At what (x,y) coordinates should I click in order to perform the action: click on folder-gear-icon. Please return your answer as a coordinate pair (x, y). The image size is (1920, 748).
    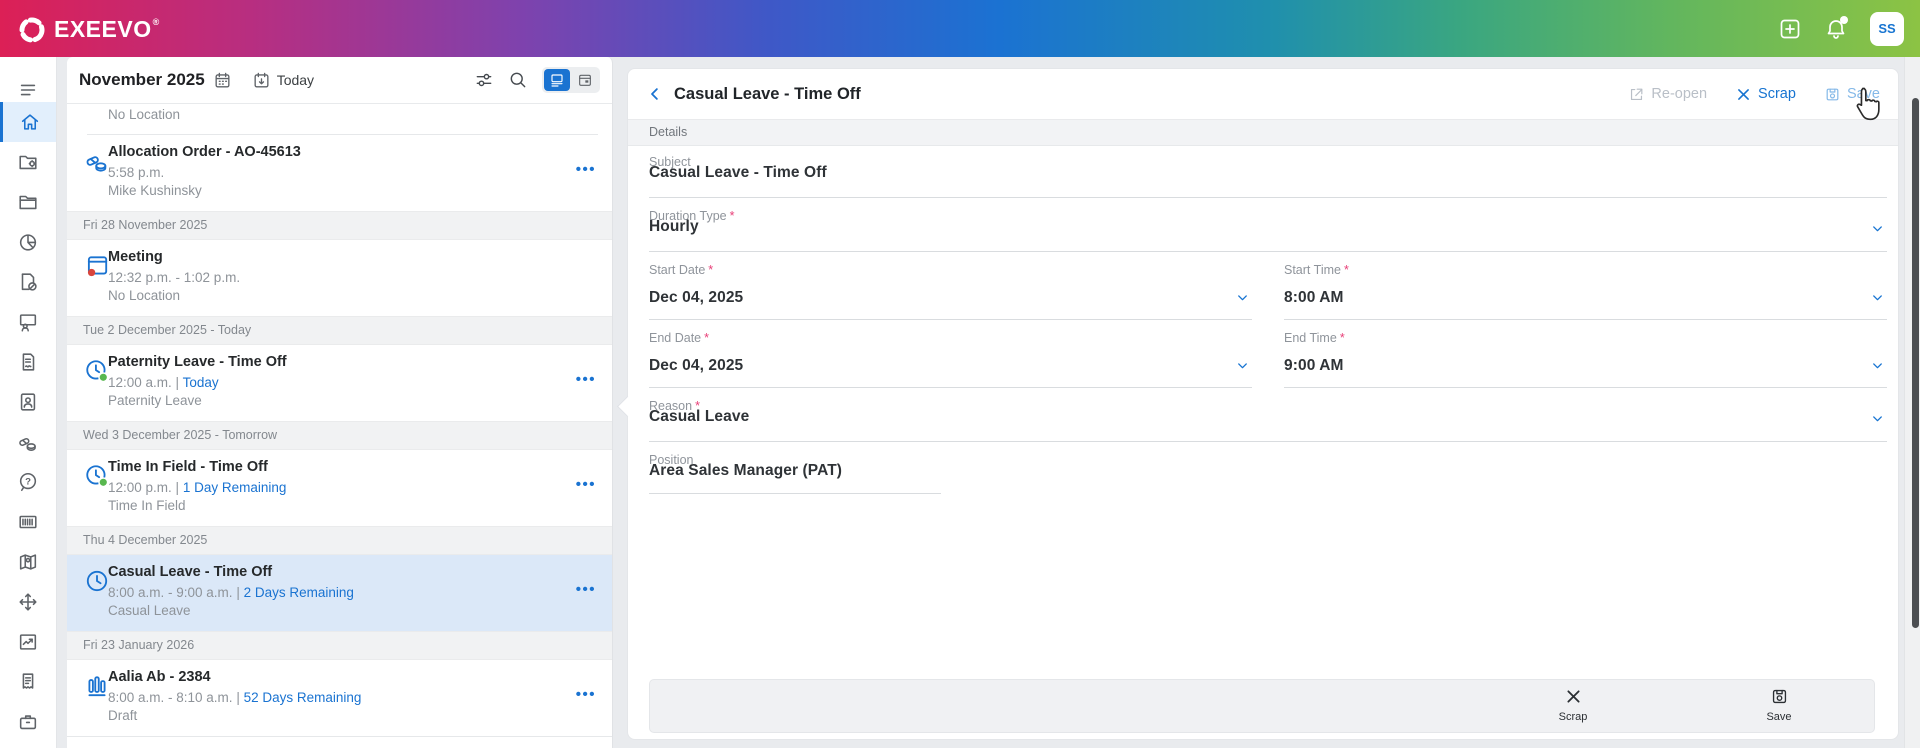
    Looking at the image, I should click on (28, 162).